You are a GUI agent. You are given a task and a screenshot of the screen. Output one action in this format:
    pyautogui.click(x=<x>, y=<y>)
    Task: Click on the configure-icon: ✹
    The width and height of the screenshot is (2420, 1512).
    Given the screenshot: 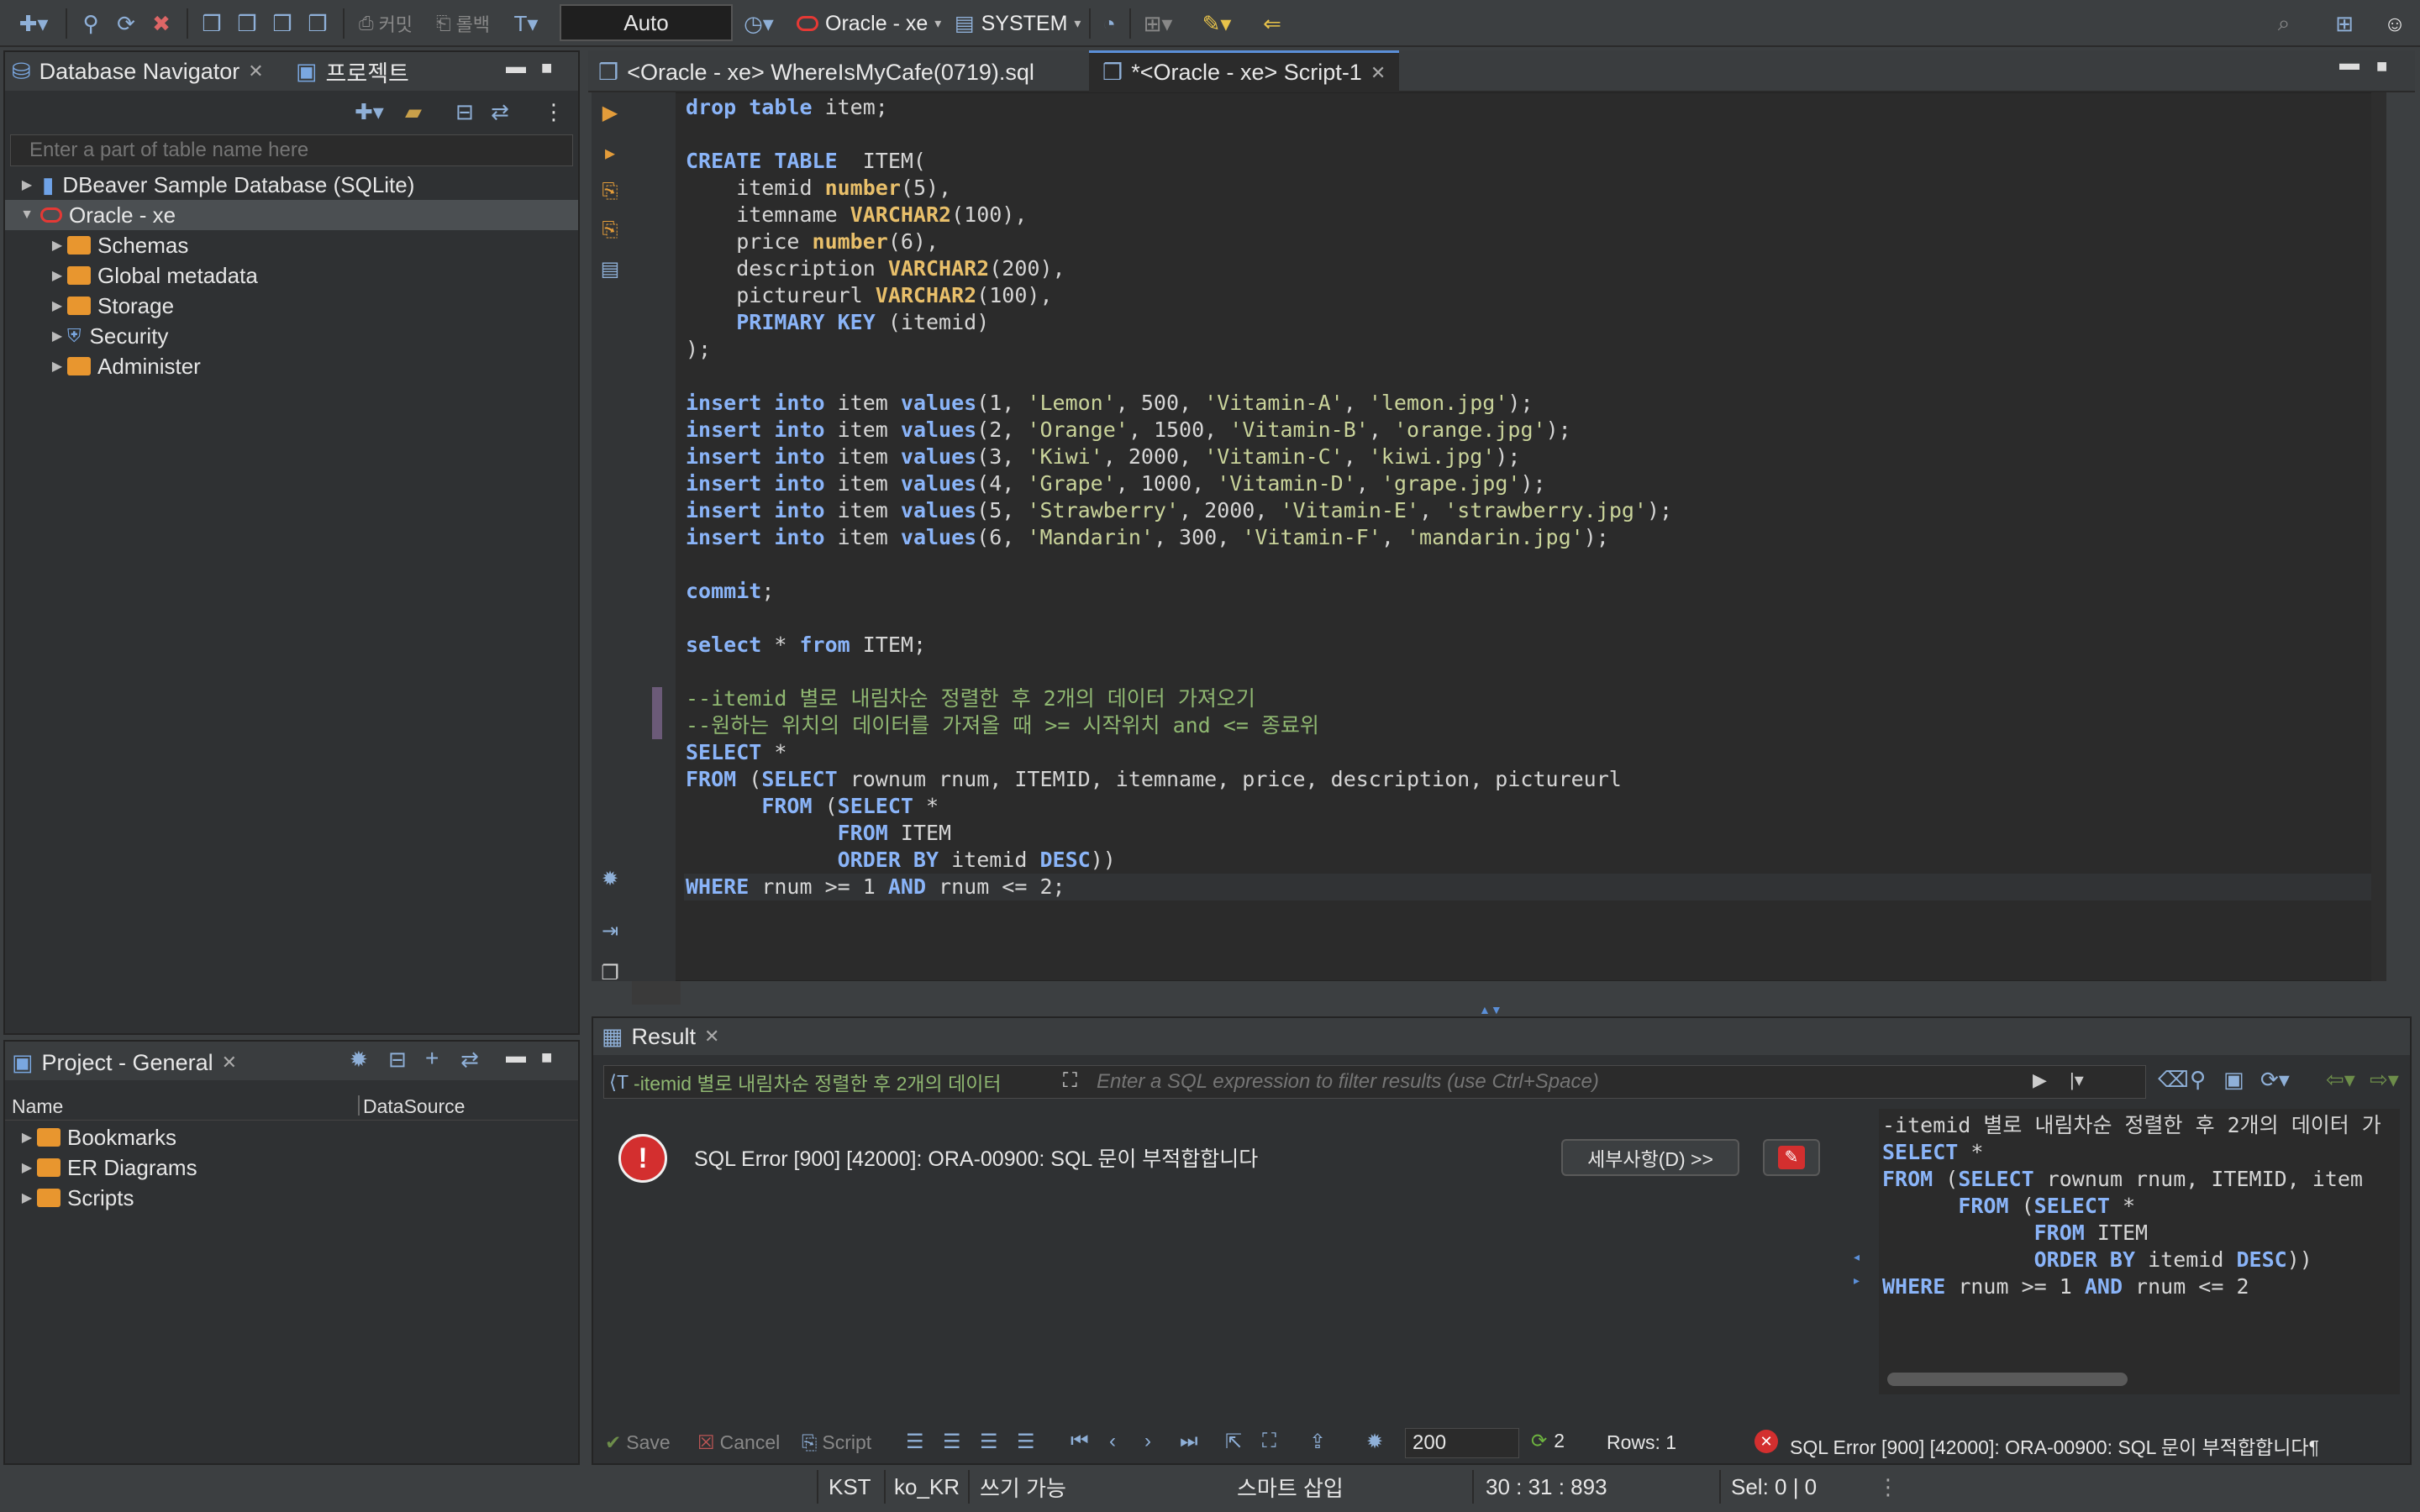 What is the action you would take?
    pyautogui.click(x=359, y=1060)
    